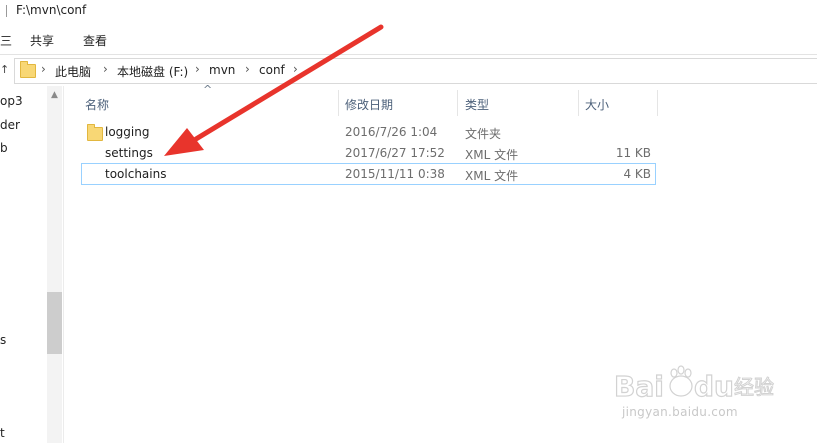  Describe the element at coordinates (73, 71) in the screenshot. I see `breadcrumb-this-pc: 此电脑` at that location.